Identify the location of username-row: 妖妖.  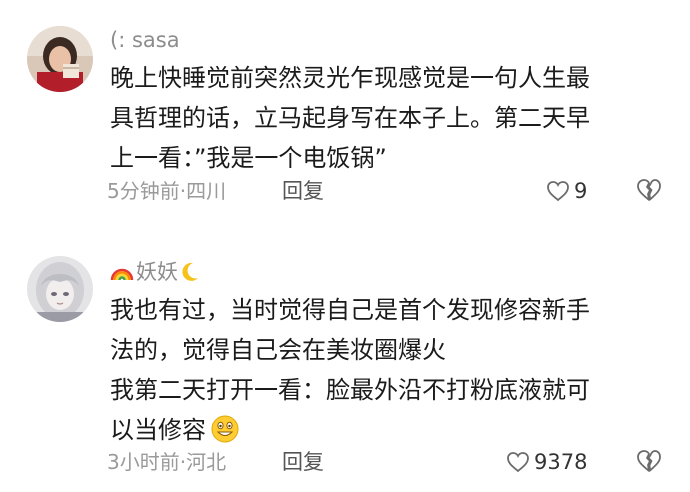
(155, 272).